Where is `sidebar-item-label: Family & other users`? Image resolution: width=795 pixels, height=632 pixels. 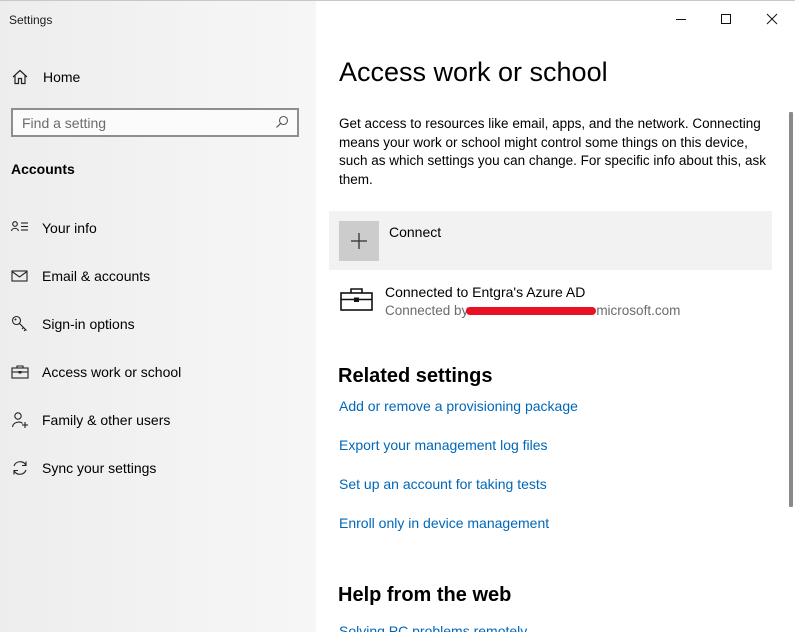
sidebar-item-label: Family & other users is located at coordinates (106, 420).